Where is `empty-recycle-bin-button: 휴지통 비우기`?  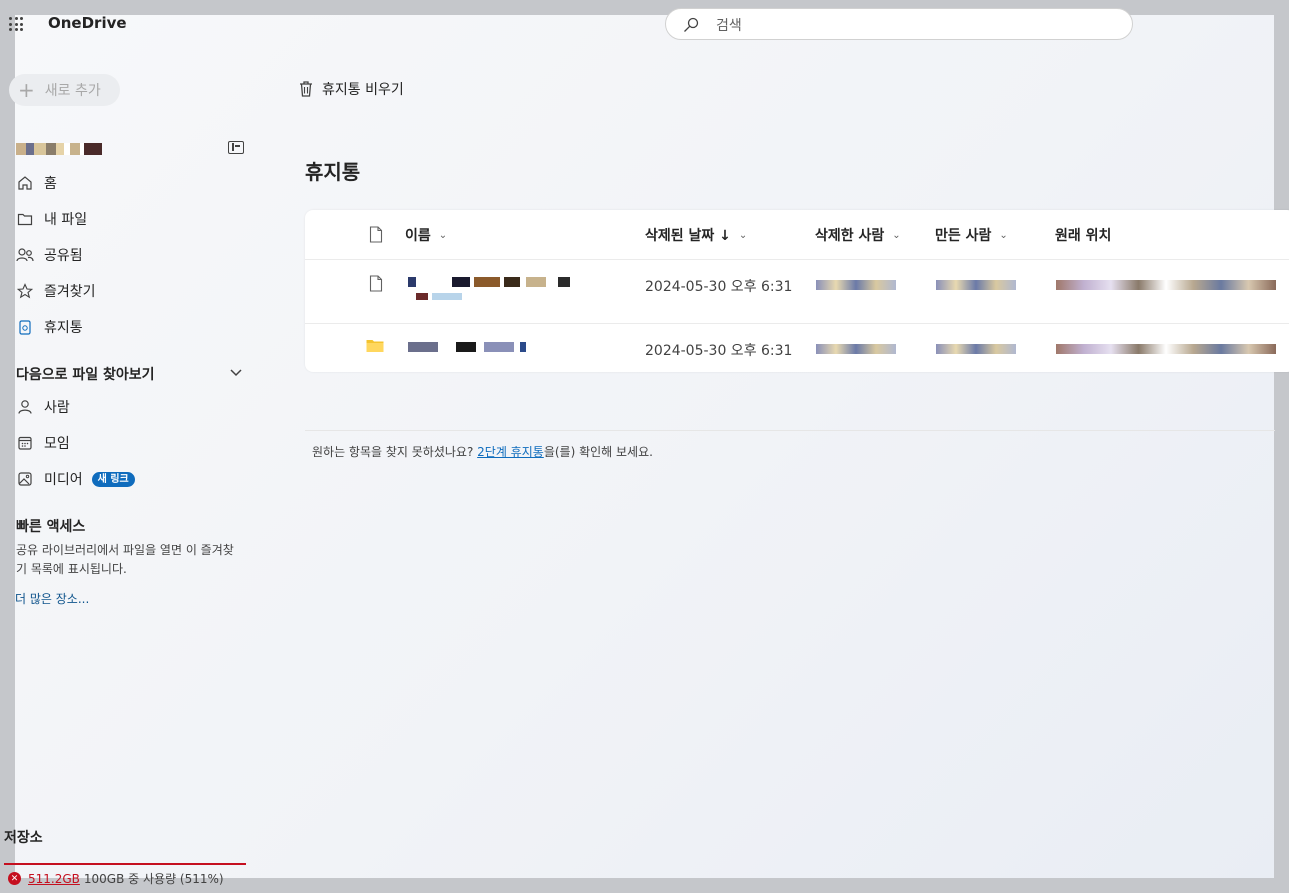
empty-recycle-bin-button: 휴지통 비우기 is located at coordinates (351, 89).